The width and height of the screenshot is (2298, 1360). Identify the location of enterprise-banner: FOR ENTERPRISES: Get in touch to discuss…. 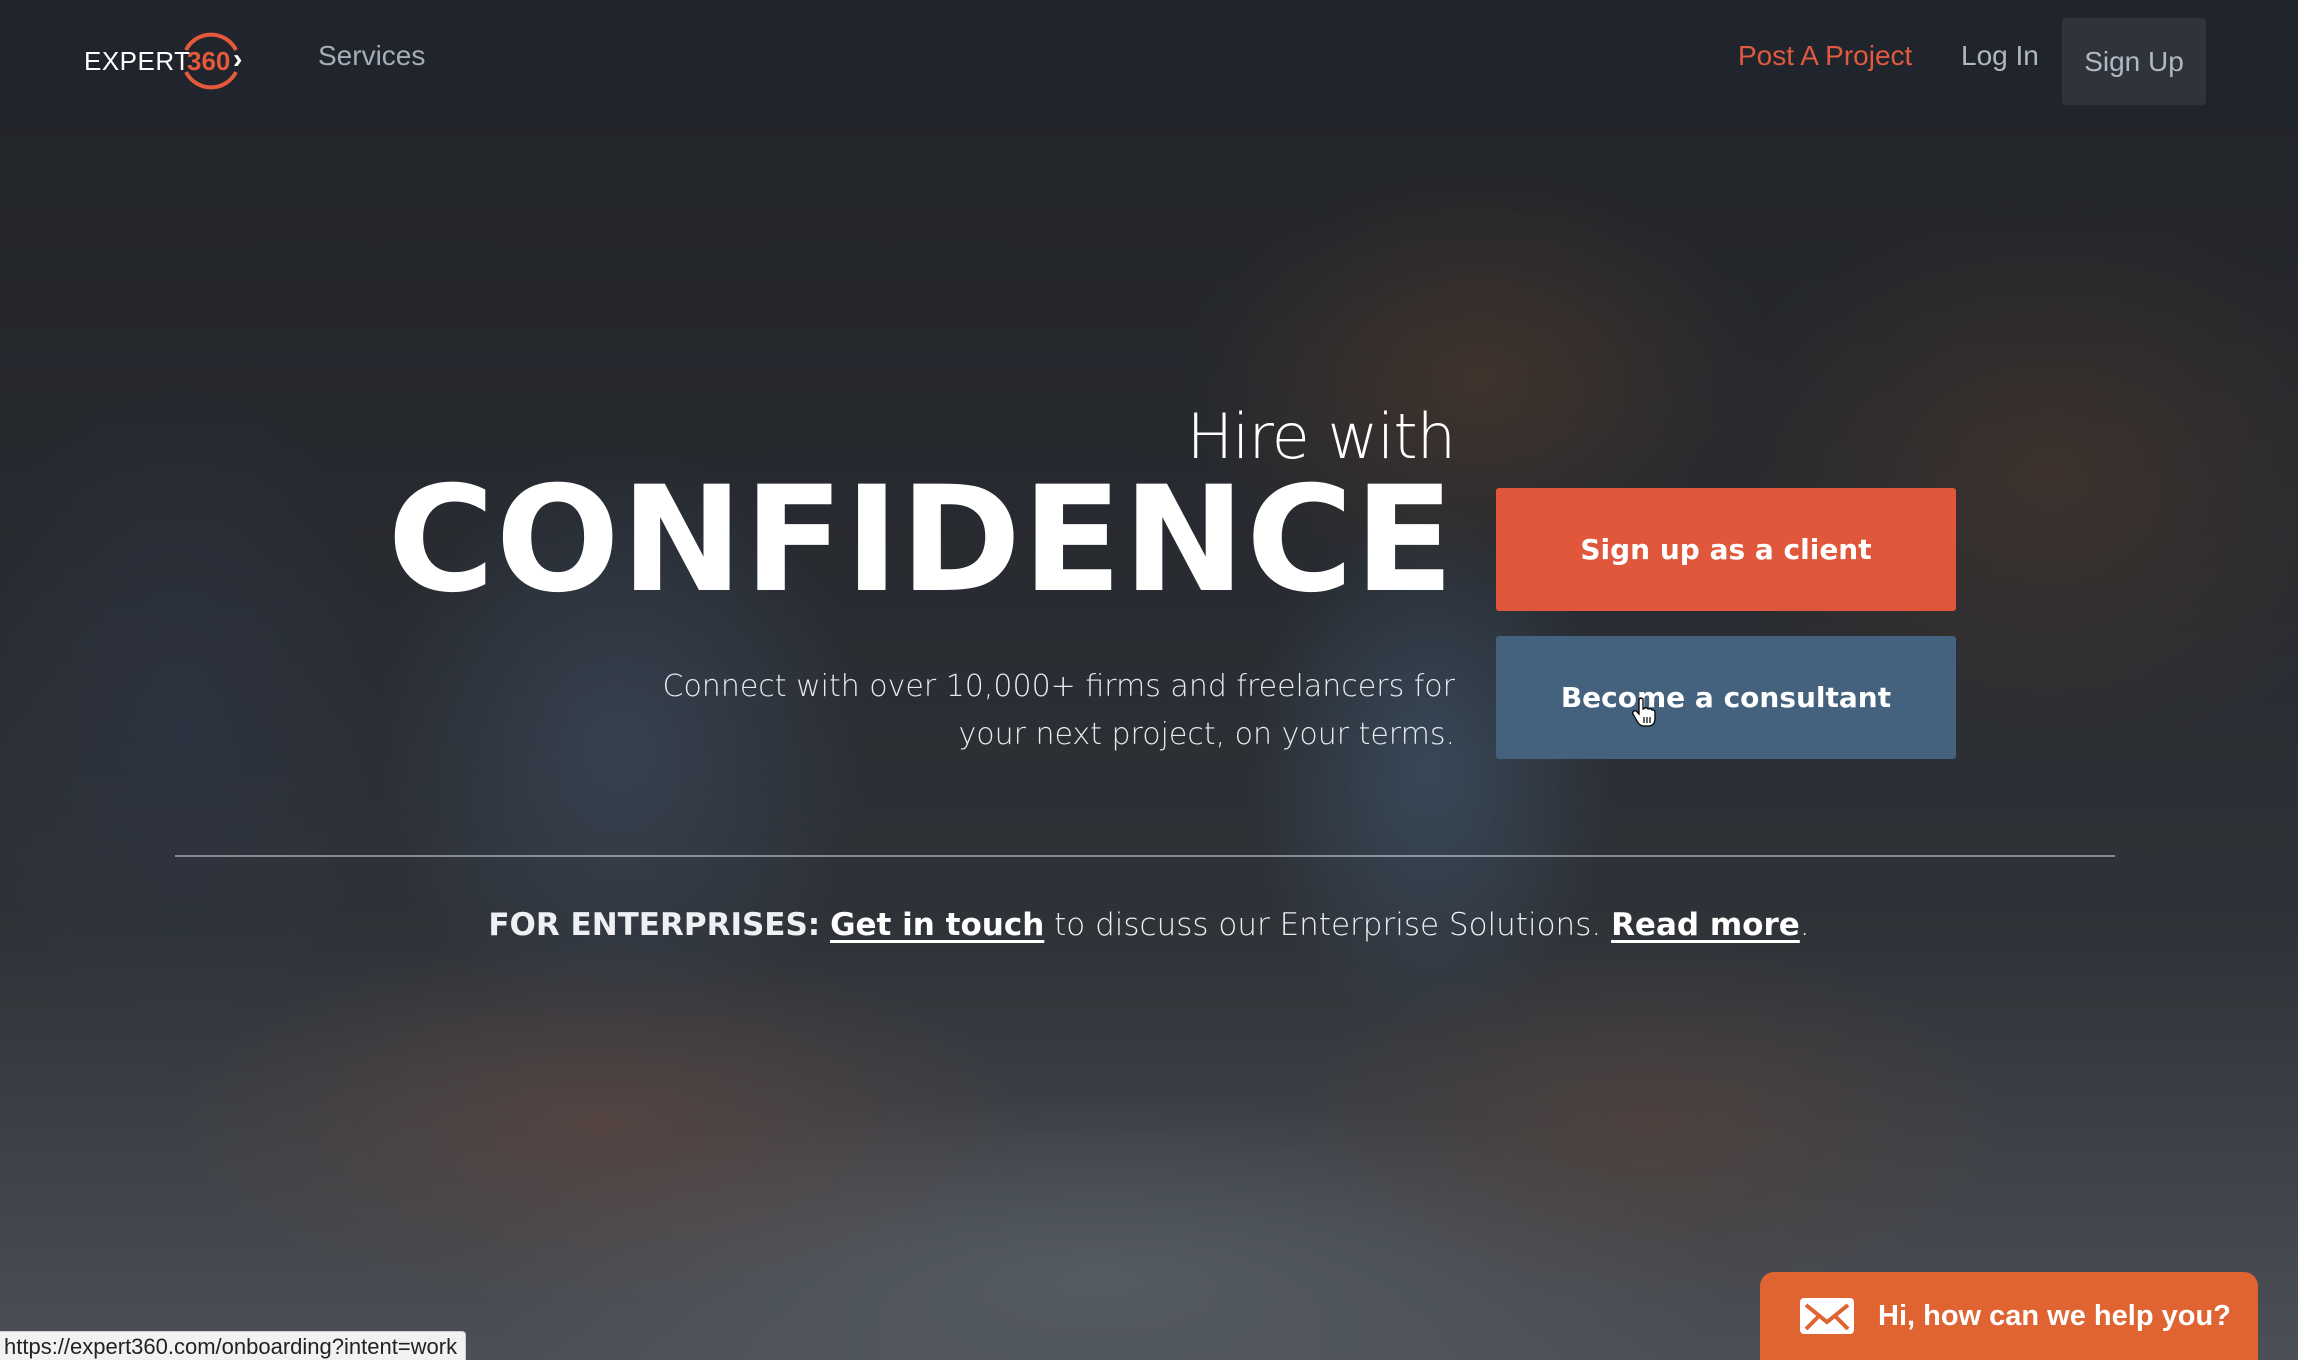
(1149, 925).